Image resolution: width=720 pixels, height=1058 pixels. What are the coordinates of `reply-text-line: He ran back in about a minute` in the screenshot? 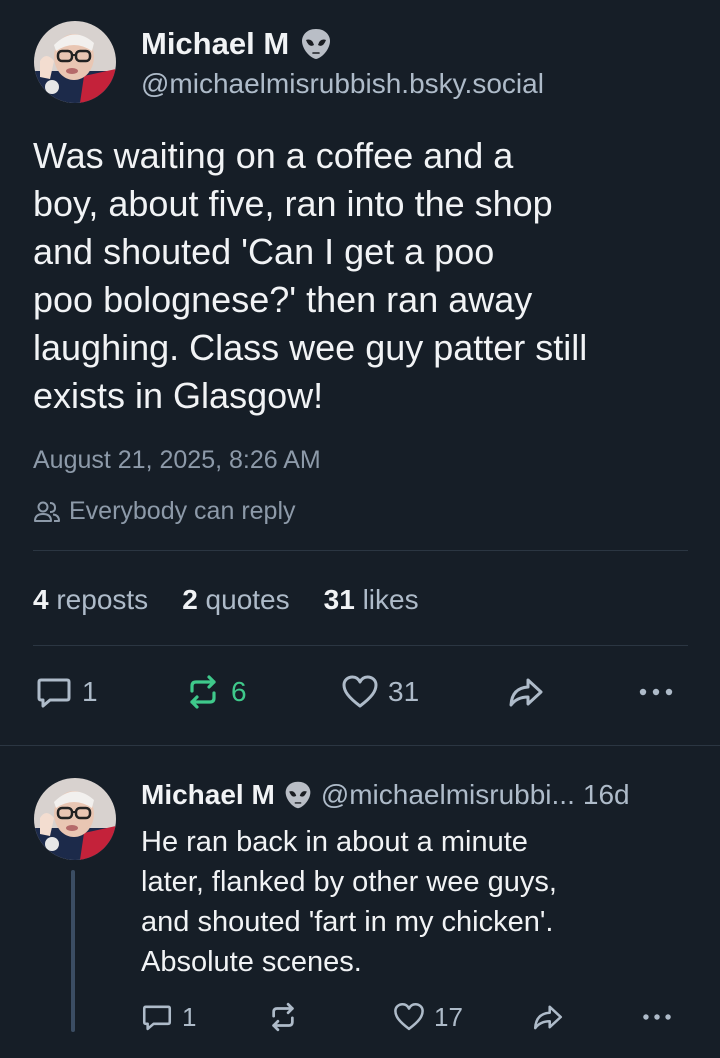 It's located at (334, 842).